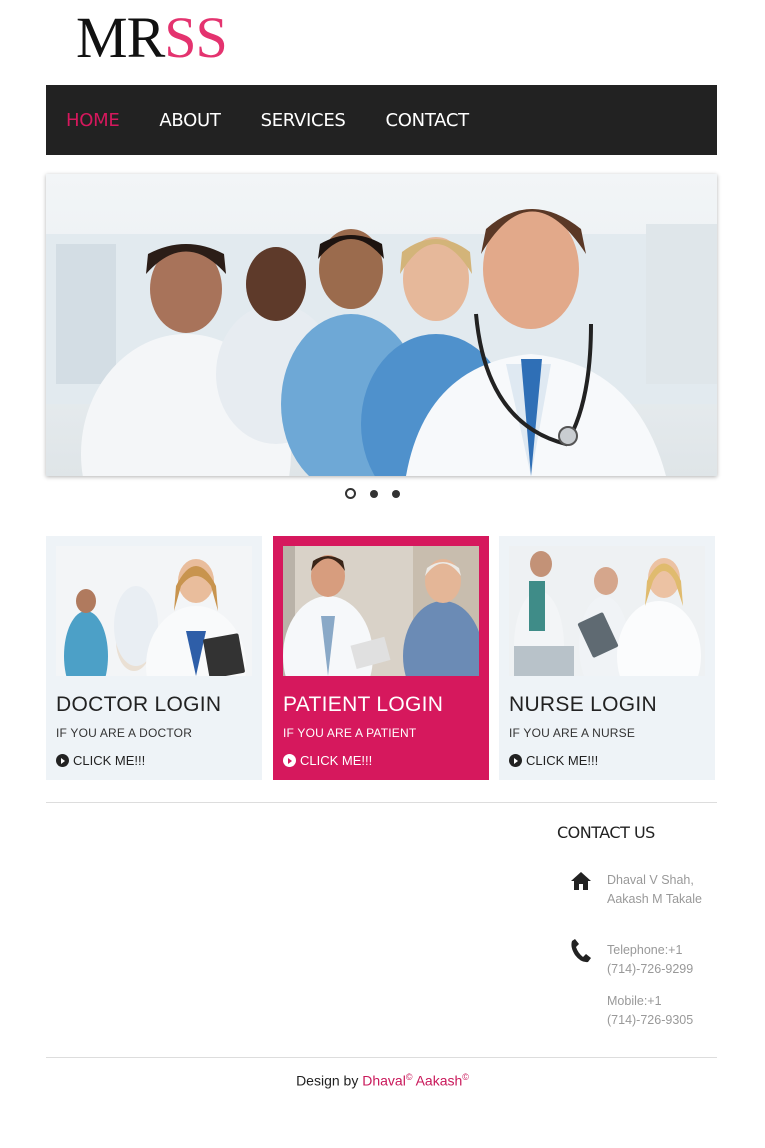  Describe the element at coordinates (581, 881) in the screenshot. I see `home-icon` at that location.